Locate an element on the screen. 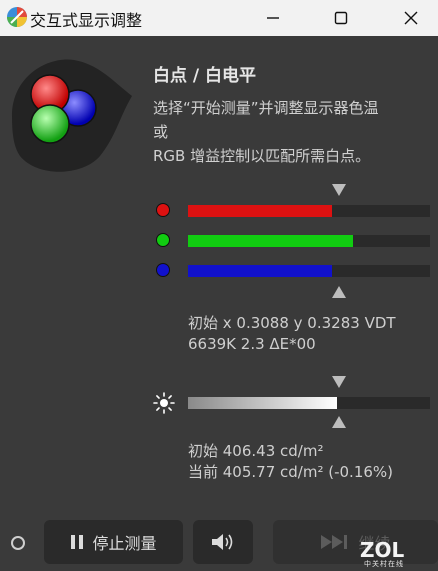 The image size is (438, 571). luminance-initial: 初始 406.43 cd/m² is located at coordinates (256, 451).